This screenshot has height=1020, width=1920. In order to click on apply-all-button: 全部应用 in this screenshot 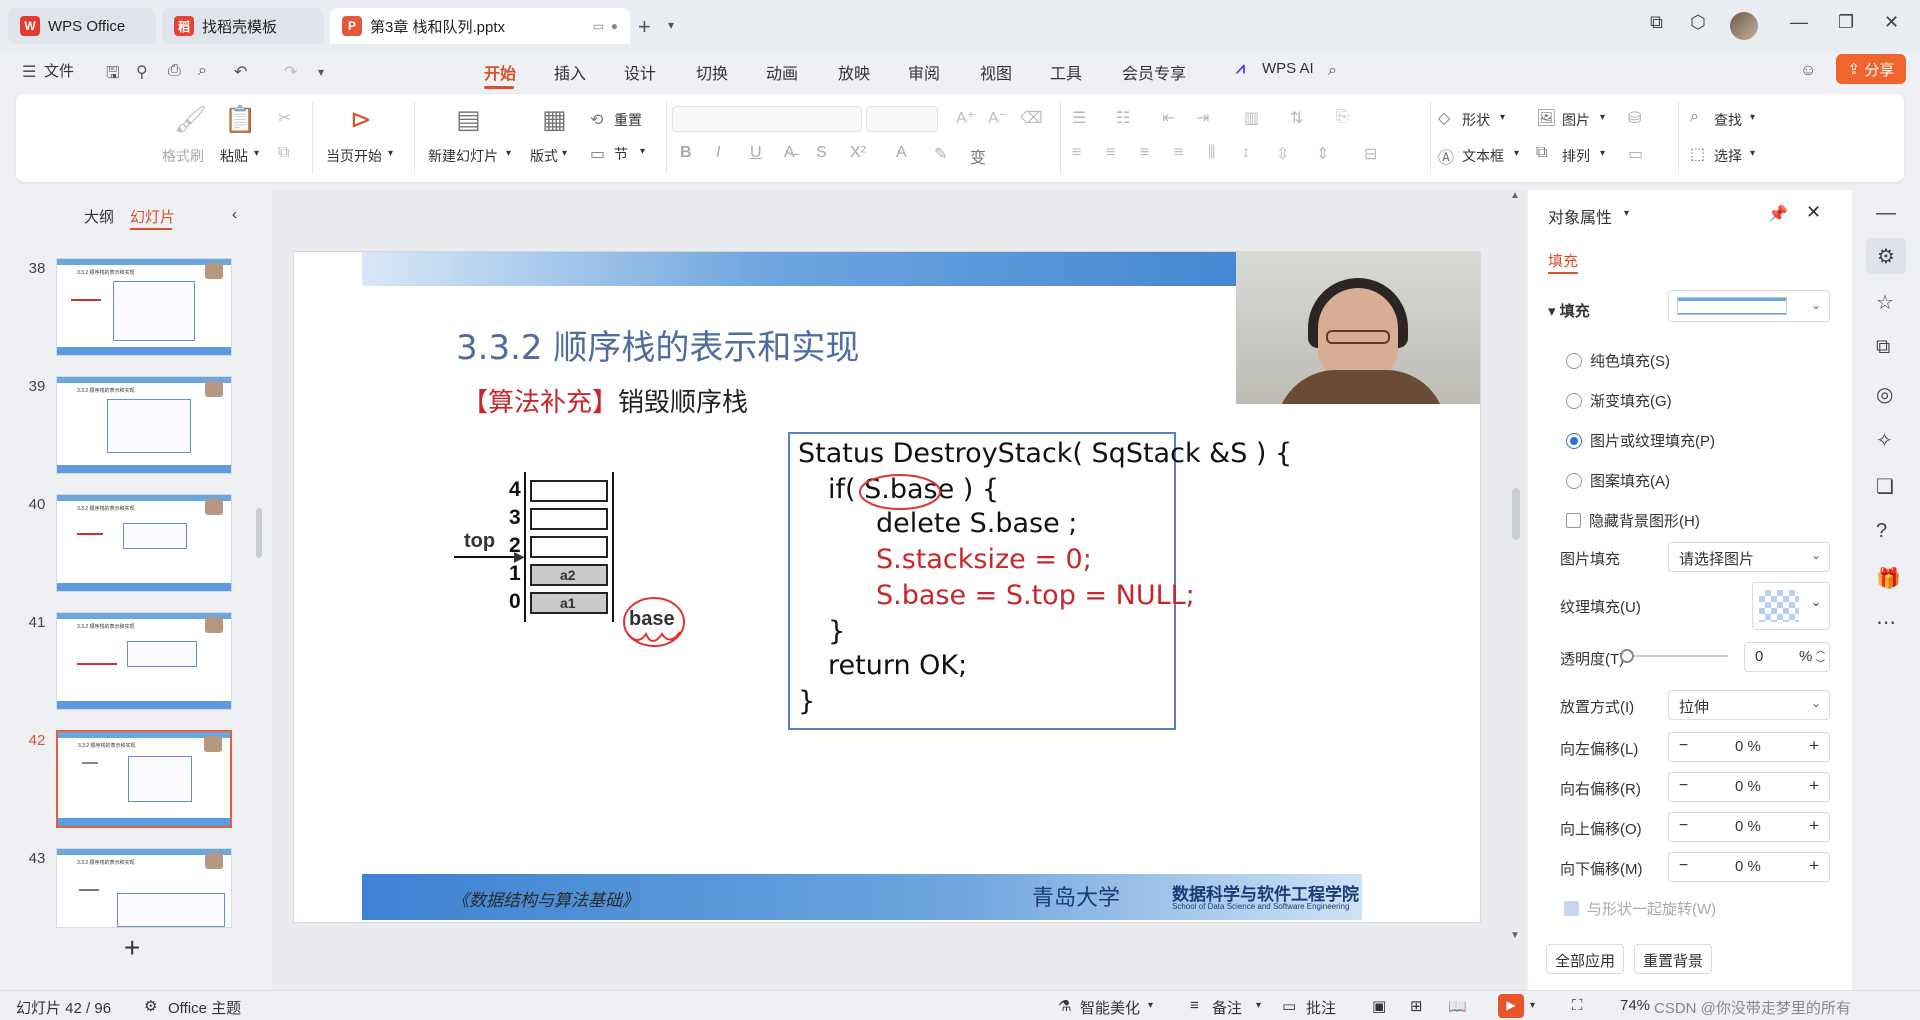, I will do `click(1585, 959)`.